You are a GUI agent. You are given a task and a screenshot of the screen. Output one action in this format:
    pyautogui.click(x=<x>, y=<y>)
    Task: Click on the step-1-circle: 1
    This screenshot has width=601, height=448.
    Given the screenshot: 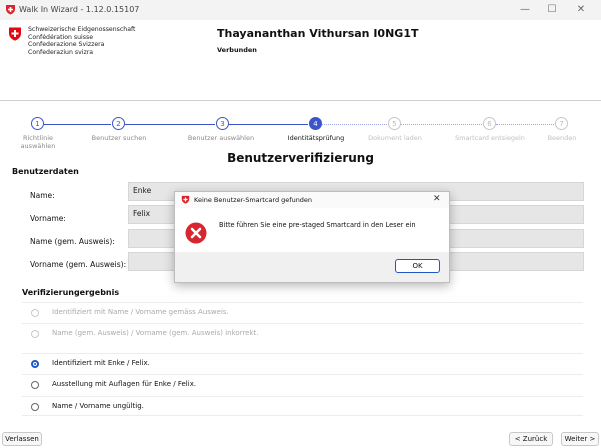 What is the action you would take?
    pyautogui.click(x=37, y=123)
    